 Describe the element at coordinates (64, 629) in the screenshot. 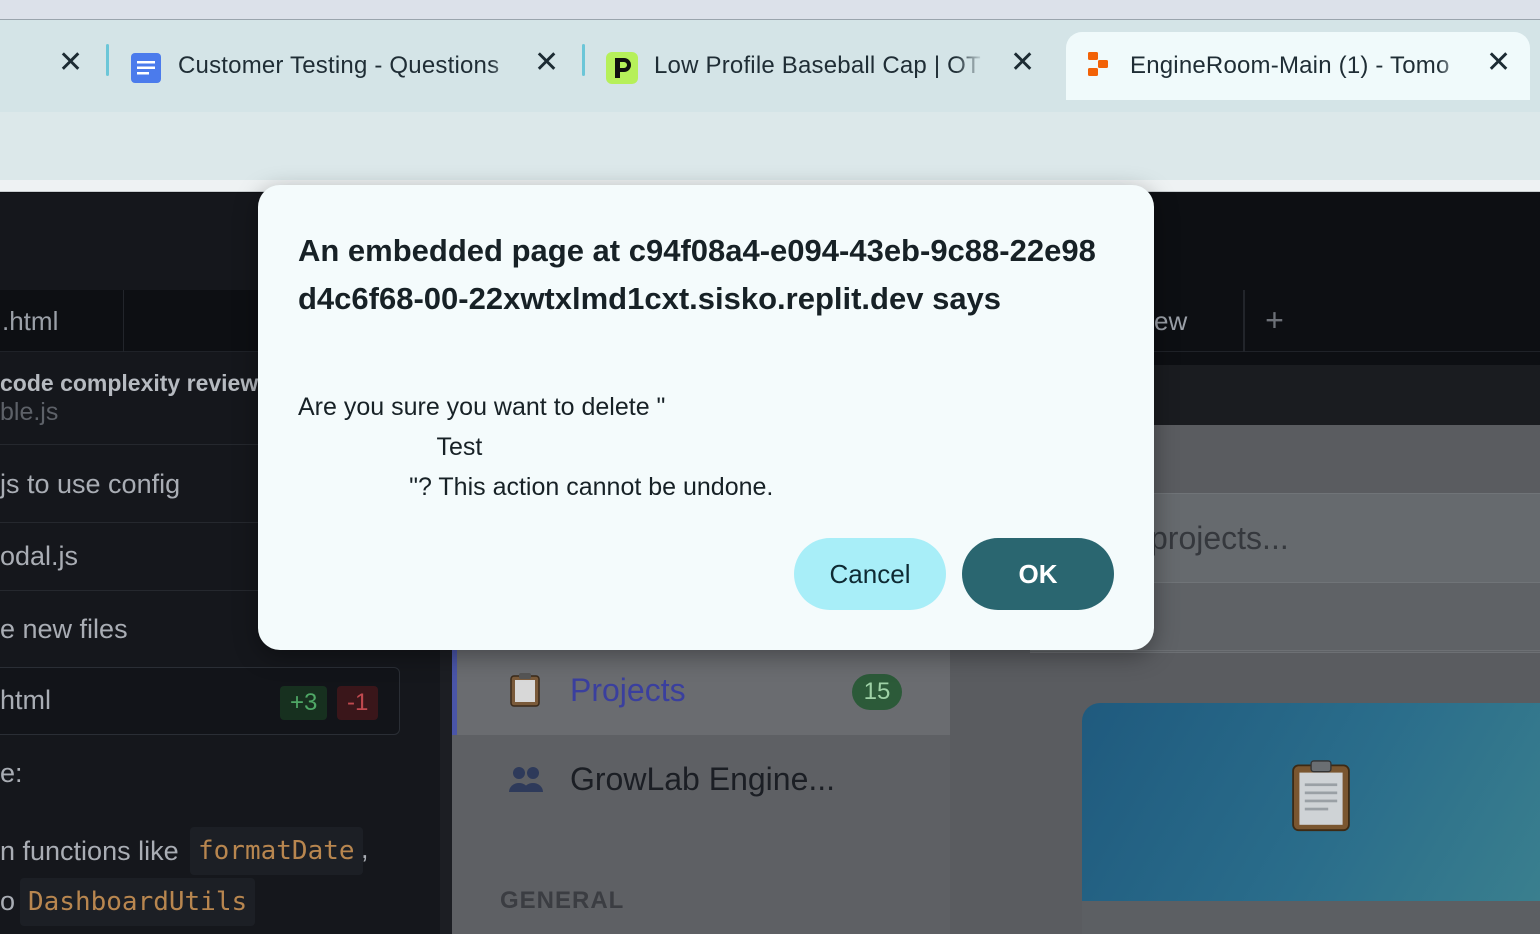

I see `chat-line: e new files` at that location.